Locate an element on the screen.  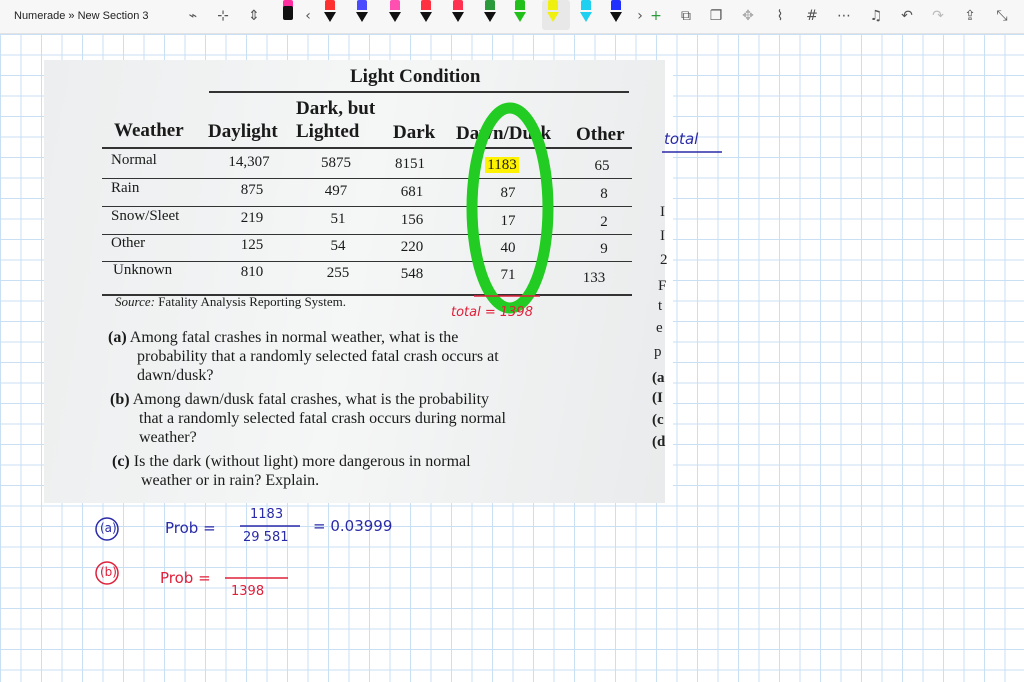
table-cell: 8 is located at coordinates (604, 194).